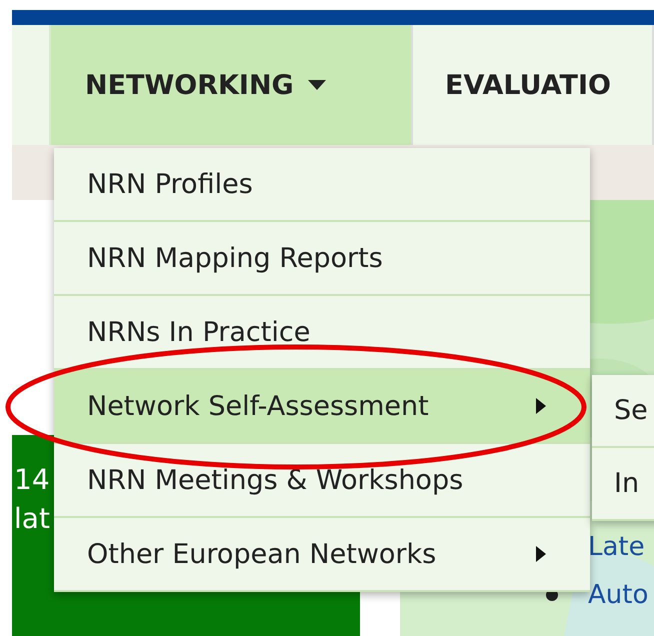  Describe the element at coordinates (322, 333) in the screenshot. I see `menu-item: NRNs In Practice` at that location.